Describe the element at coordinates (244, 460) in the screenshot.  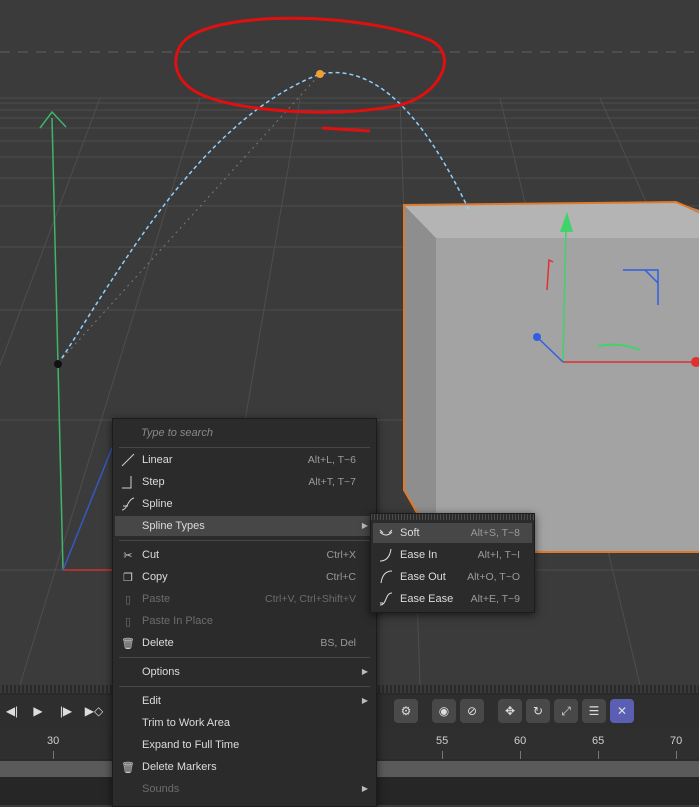
I see `menu-item-linear: Linear Alt+L, T~6` at that location.